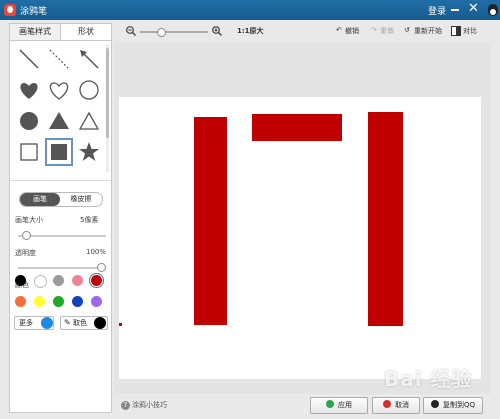 This screenshot has height=419, width=500. What do you see at coordinates (428, 379) in the screenshot?
I see `watermark-logo: Bai 经验` at bounding box center [428, 379].